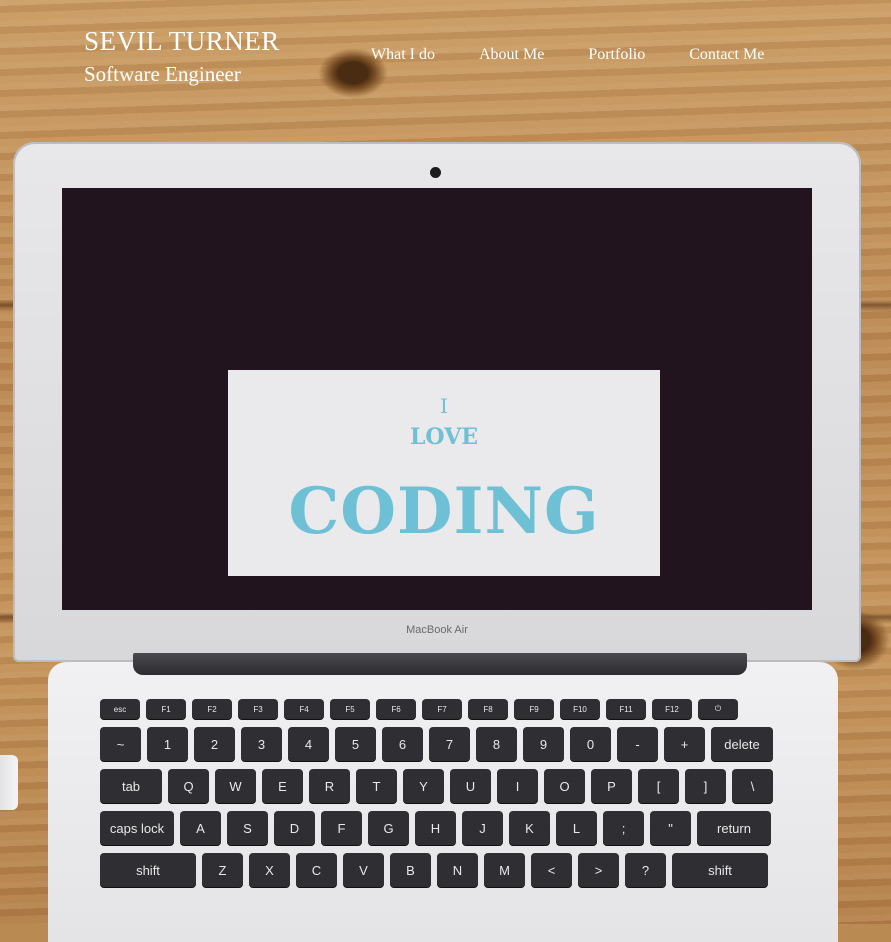 The height and width of the screenshot is (942, 891). Describe the element at coordinates (214, 744) in the screenshot. I see `key-2: 2` at that location.